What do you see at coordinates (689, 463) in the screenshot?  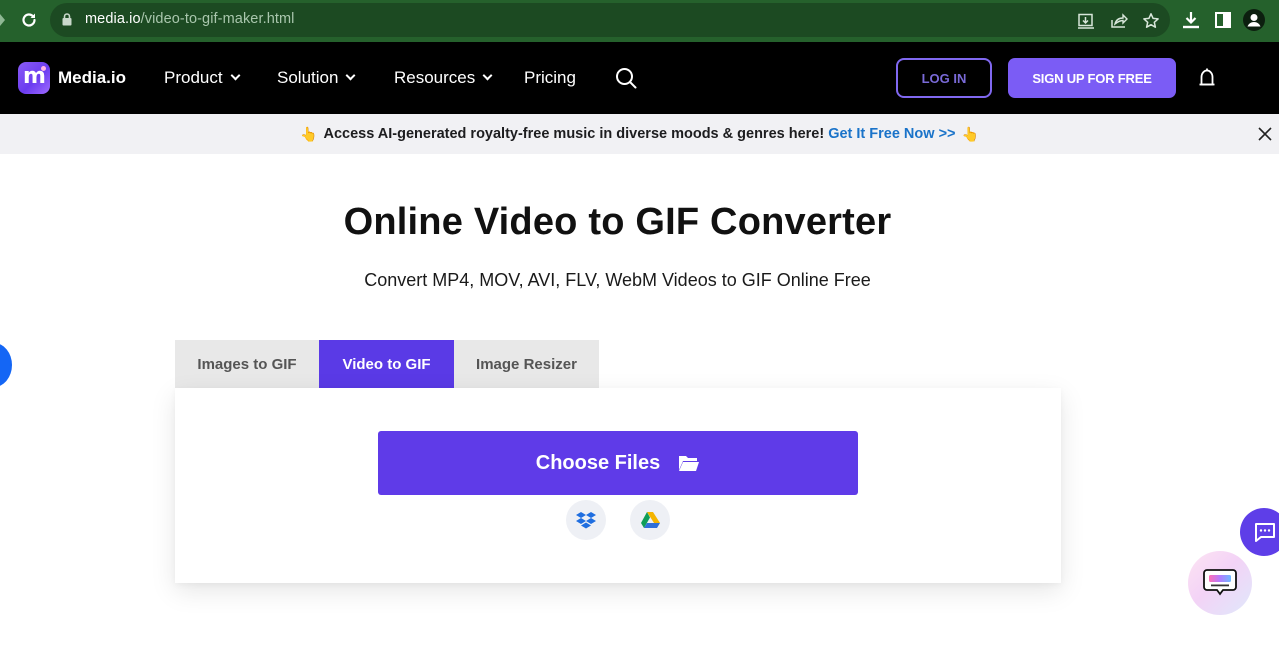 I see `folder-open-icon` at bounding box center [689, 463].